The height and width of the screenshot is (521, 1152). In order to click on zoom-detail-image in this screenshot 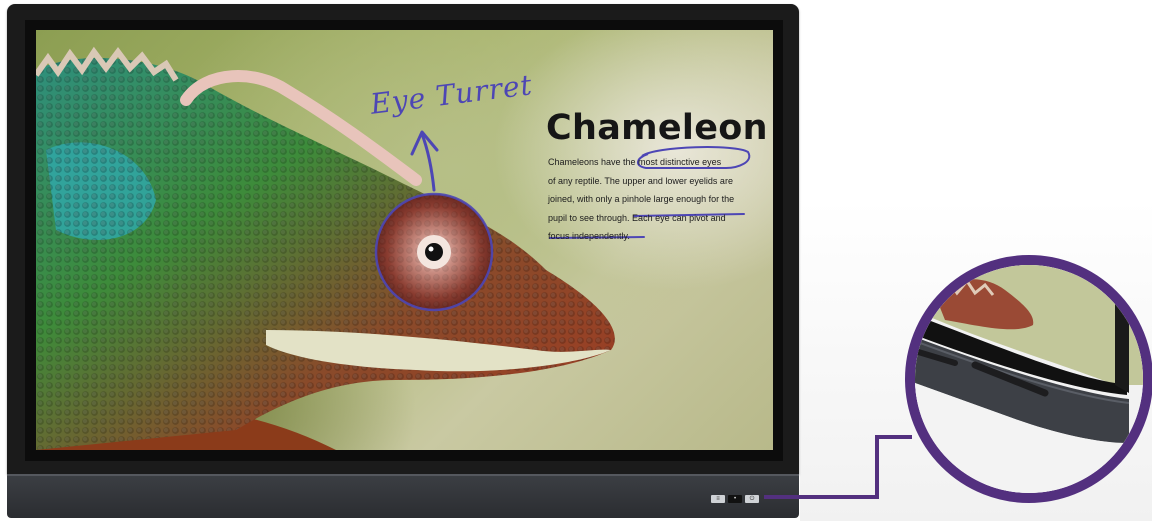, I will do `click(1029, 379)`.